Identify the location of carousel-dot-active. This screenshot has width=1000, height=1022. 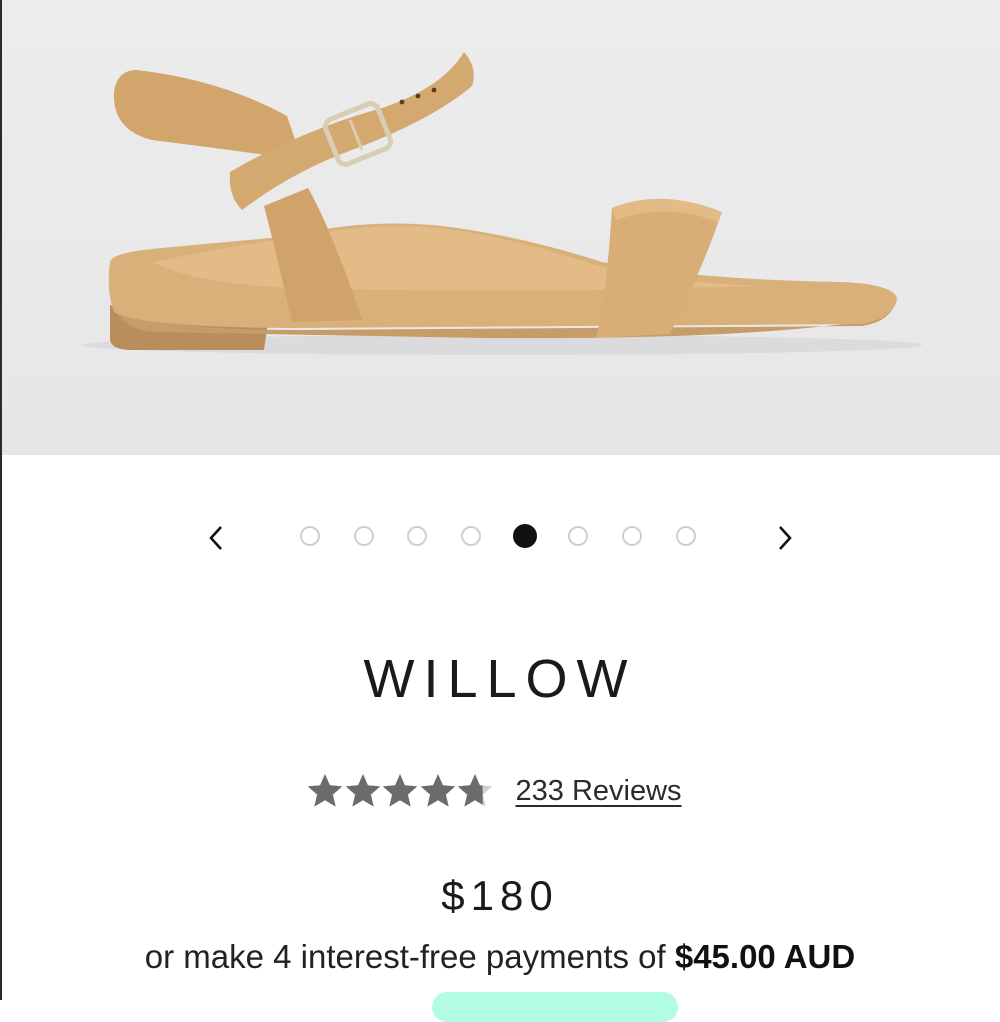
(524, 536).